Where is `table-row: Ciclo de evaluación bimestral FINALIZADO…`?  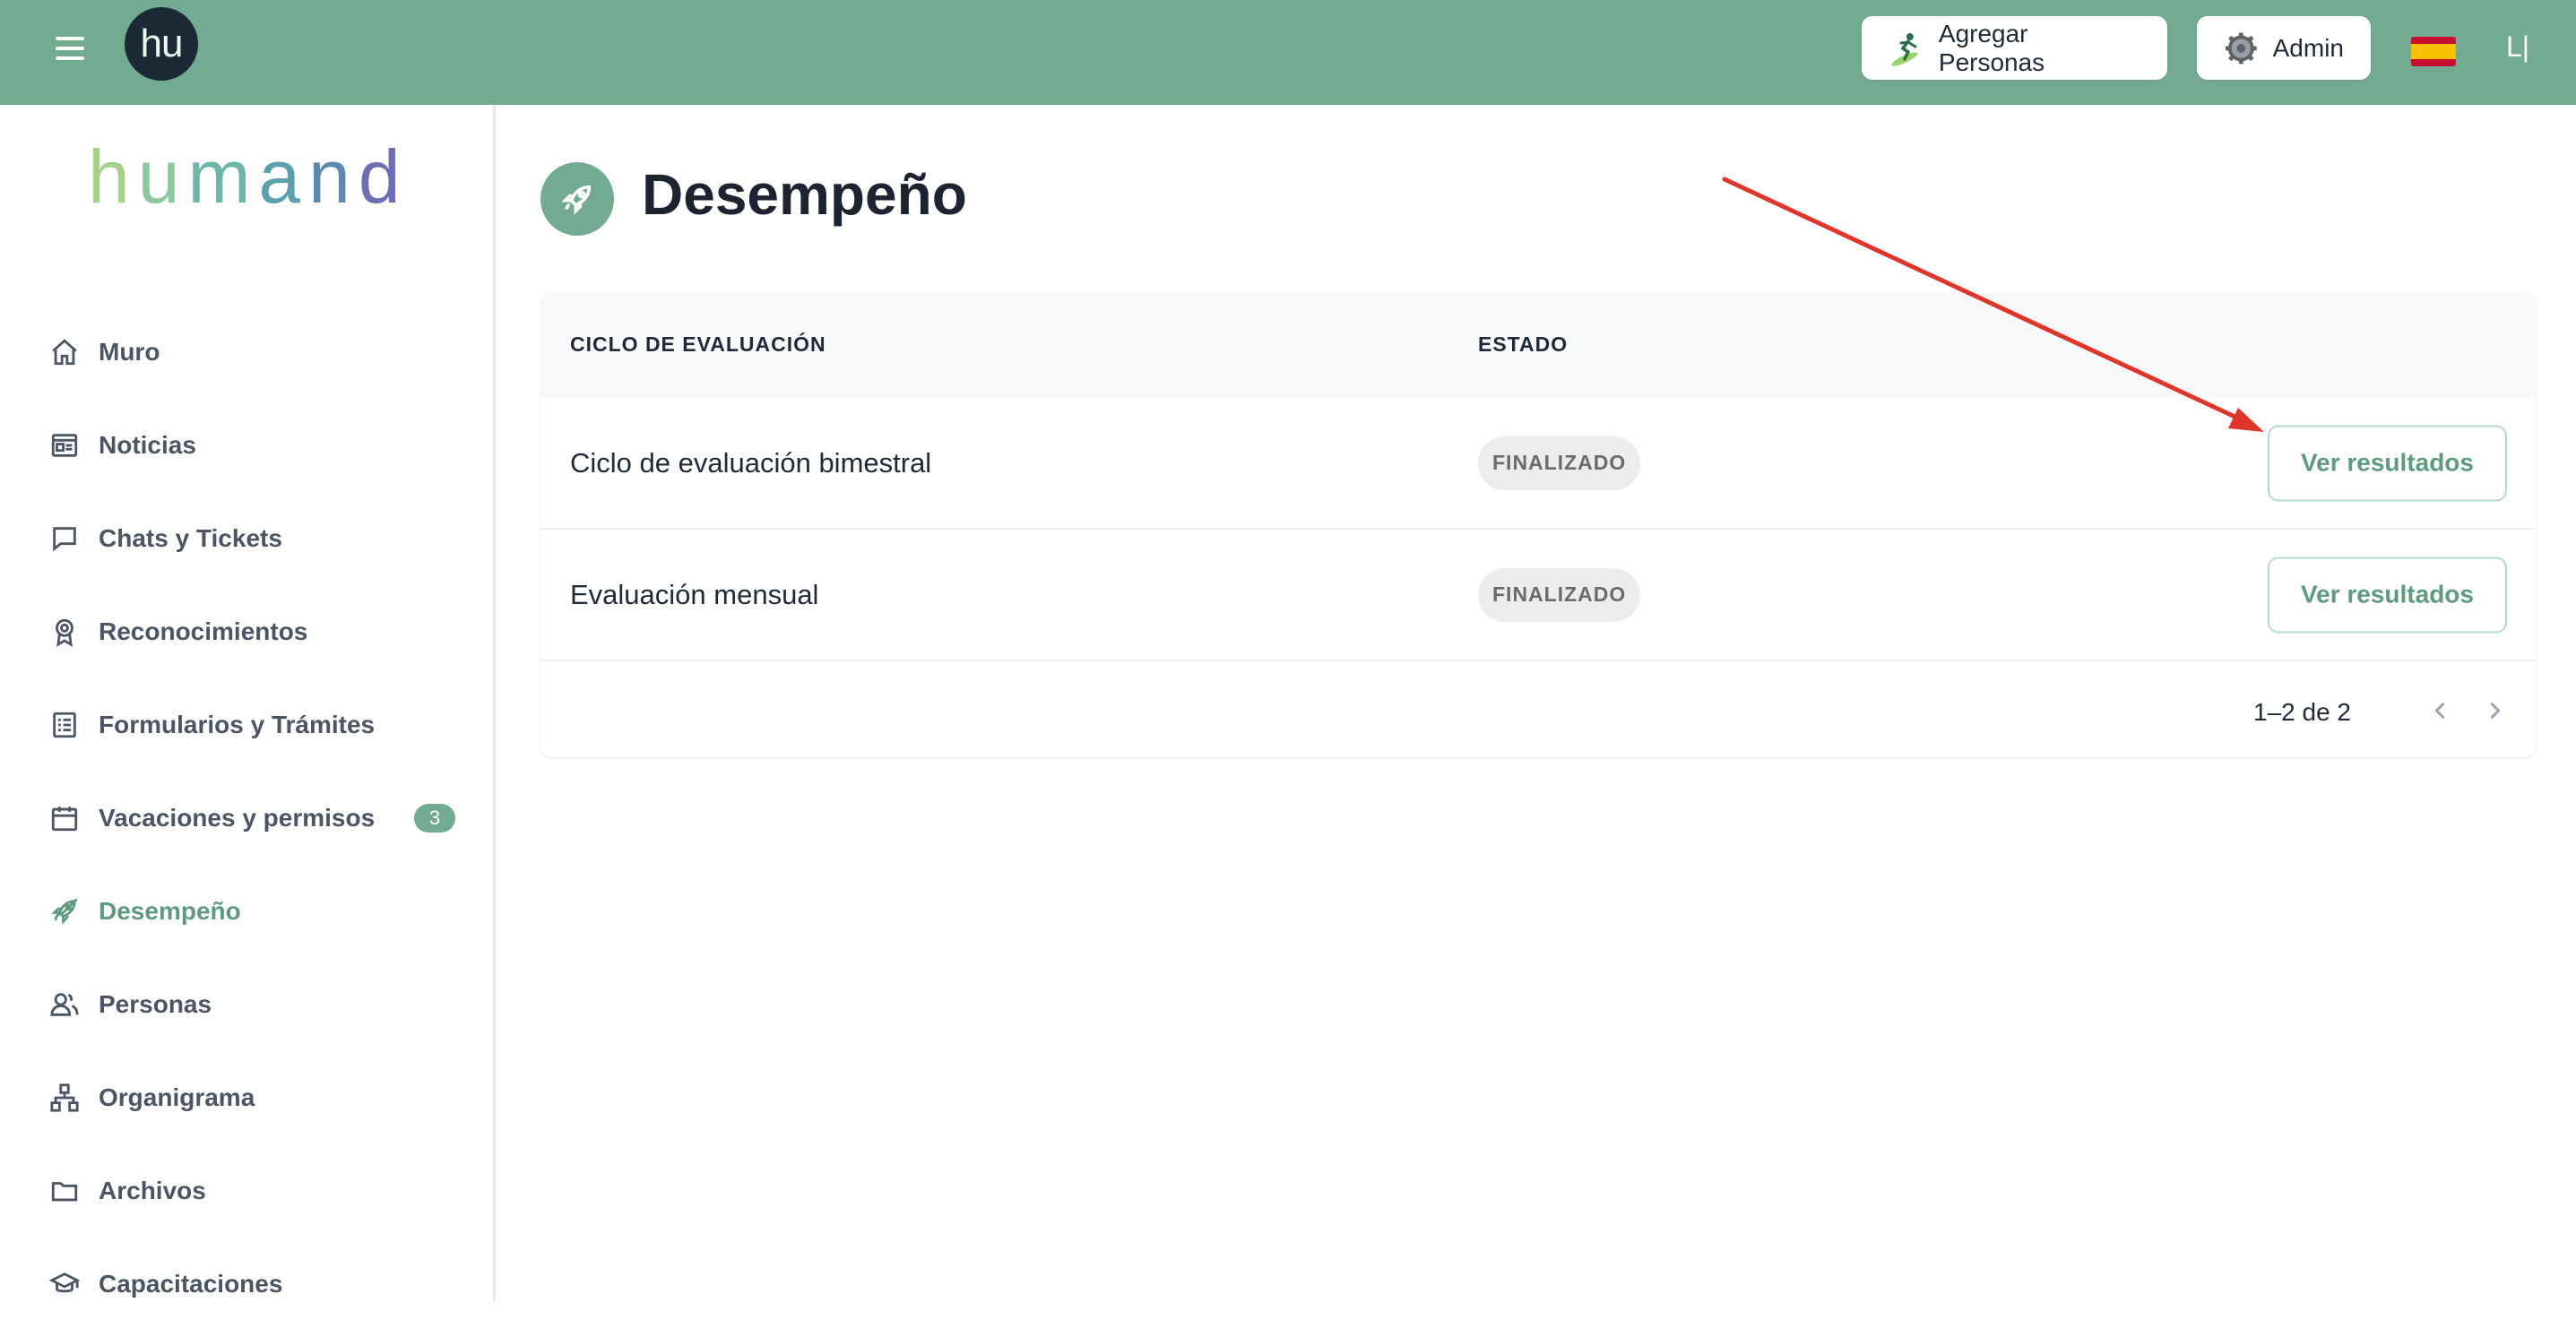 table-row: Ciclo de evaluación bimestral FINALIZADO… is located at coordinates (1538, 464).